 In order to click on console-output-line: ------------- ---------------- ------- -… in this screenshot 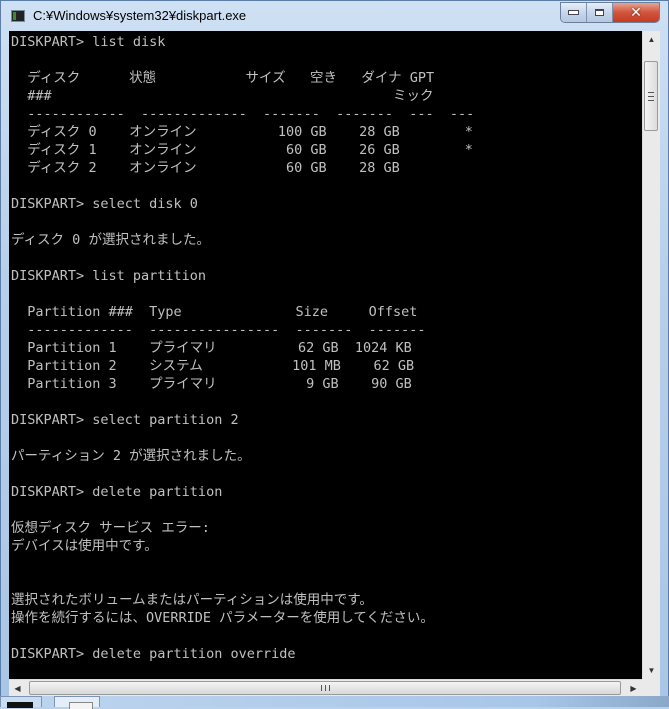, I will do `click(218, 330)`.